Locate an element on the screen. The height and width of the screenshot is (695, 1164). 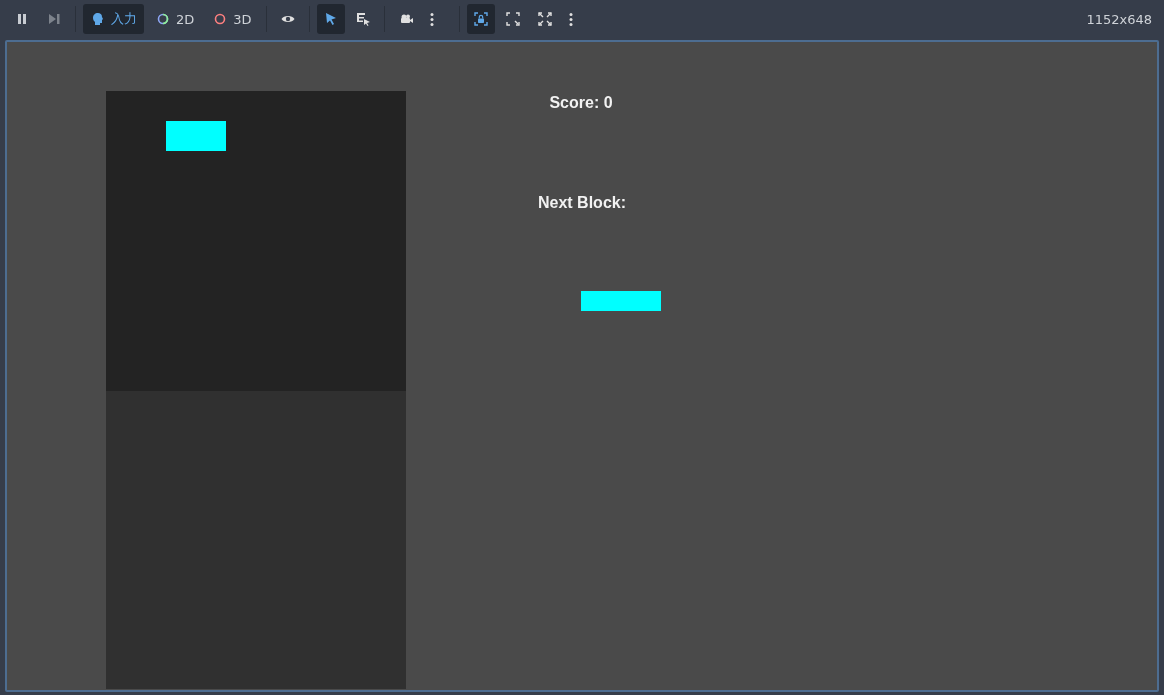
head-icon is located at coordinates (98, 19).